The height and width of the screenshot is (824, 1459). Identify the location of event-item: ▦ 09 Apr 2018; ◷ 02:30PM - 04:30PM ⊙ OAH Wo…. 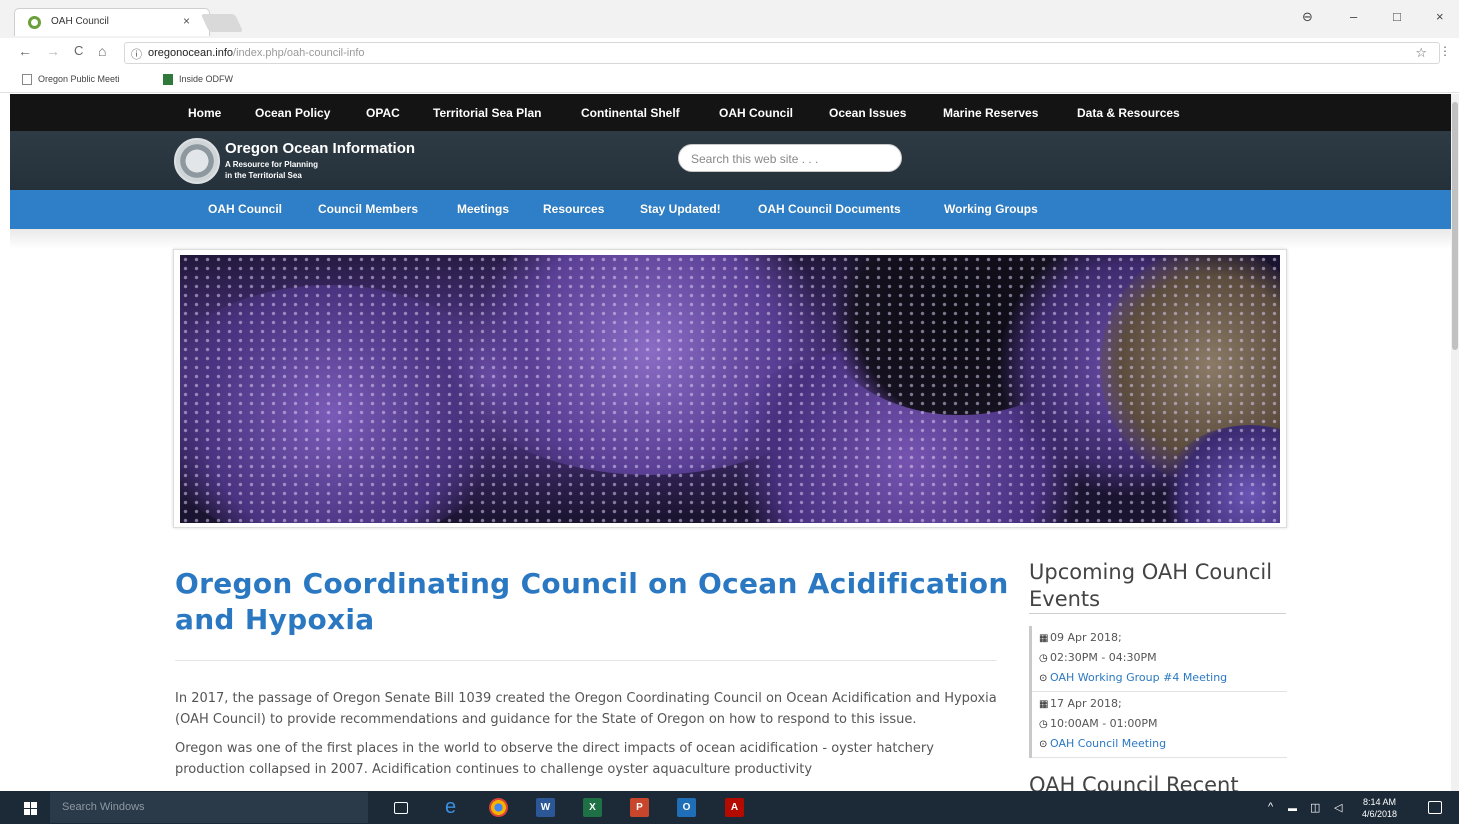
(1159, 659).